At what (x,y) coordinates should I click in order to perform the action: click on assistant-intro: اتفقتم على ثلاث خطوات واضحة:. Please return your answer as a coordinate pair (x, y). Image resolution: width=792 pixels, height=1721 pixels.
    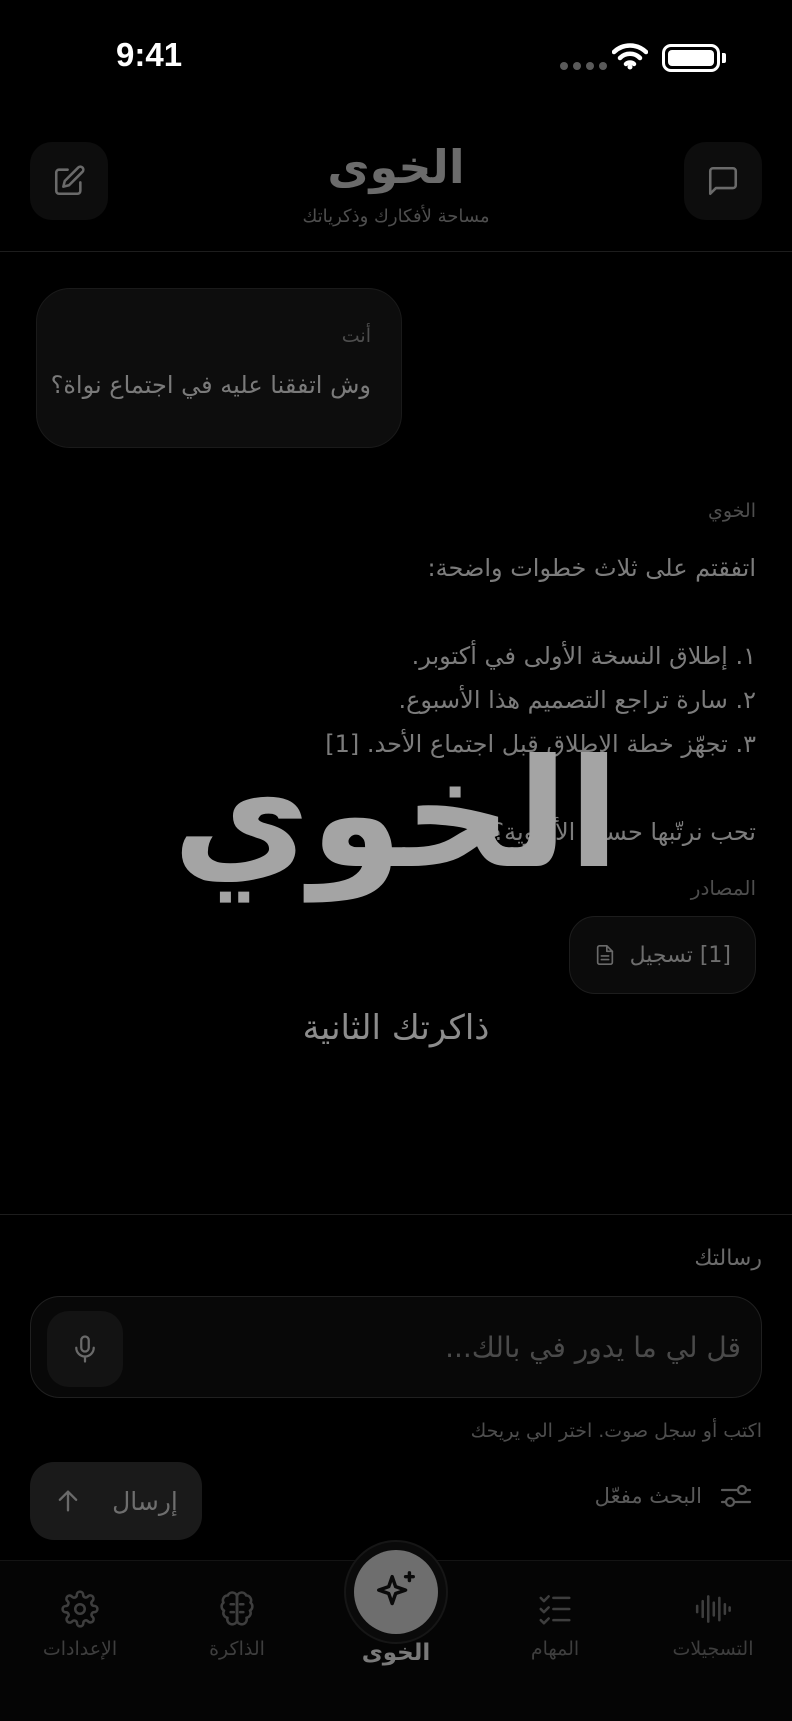
    Looking at the image, I should click on (592, 568).